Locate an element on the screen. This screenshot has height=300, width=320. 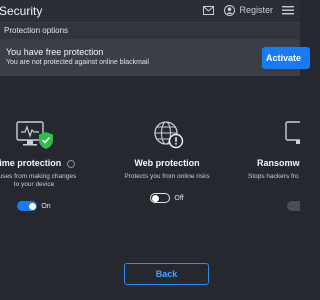
web-protection-desc: Protects you from online risks is located at coordinates (167, 176).